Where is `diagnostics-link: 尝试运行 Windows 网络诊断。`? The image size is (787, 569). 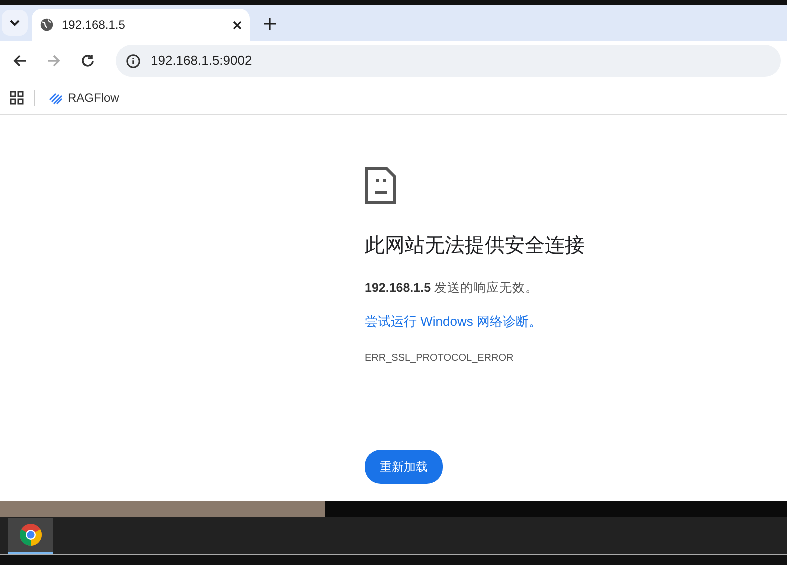 diagnostics-link: 尝试运行 Windows 网络诊断。 is located at coordinates (453, 322).